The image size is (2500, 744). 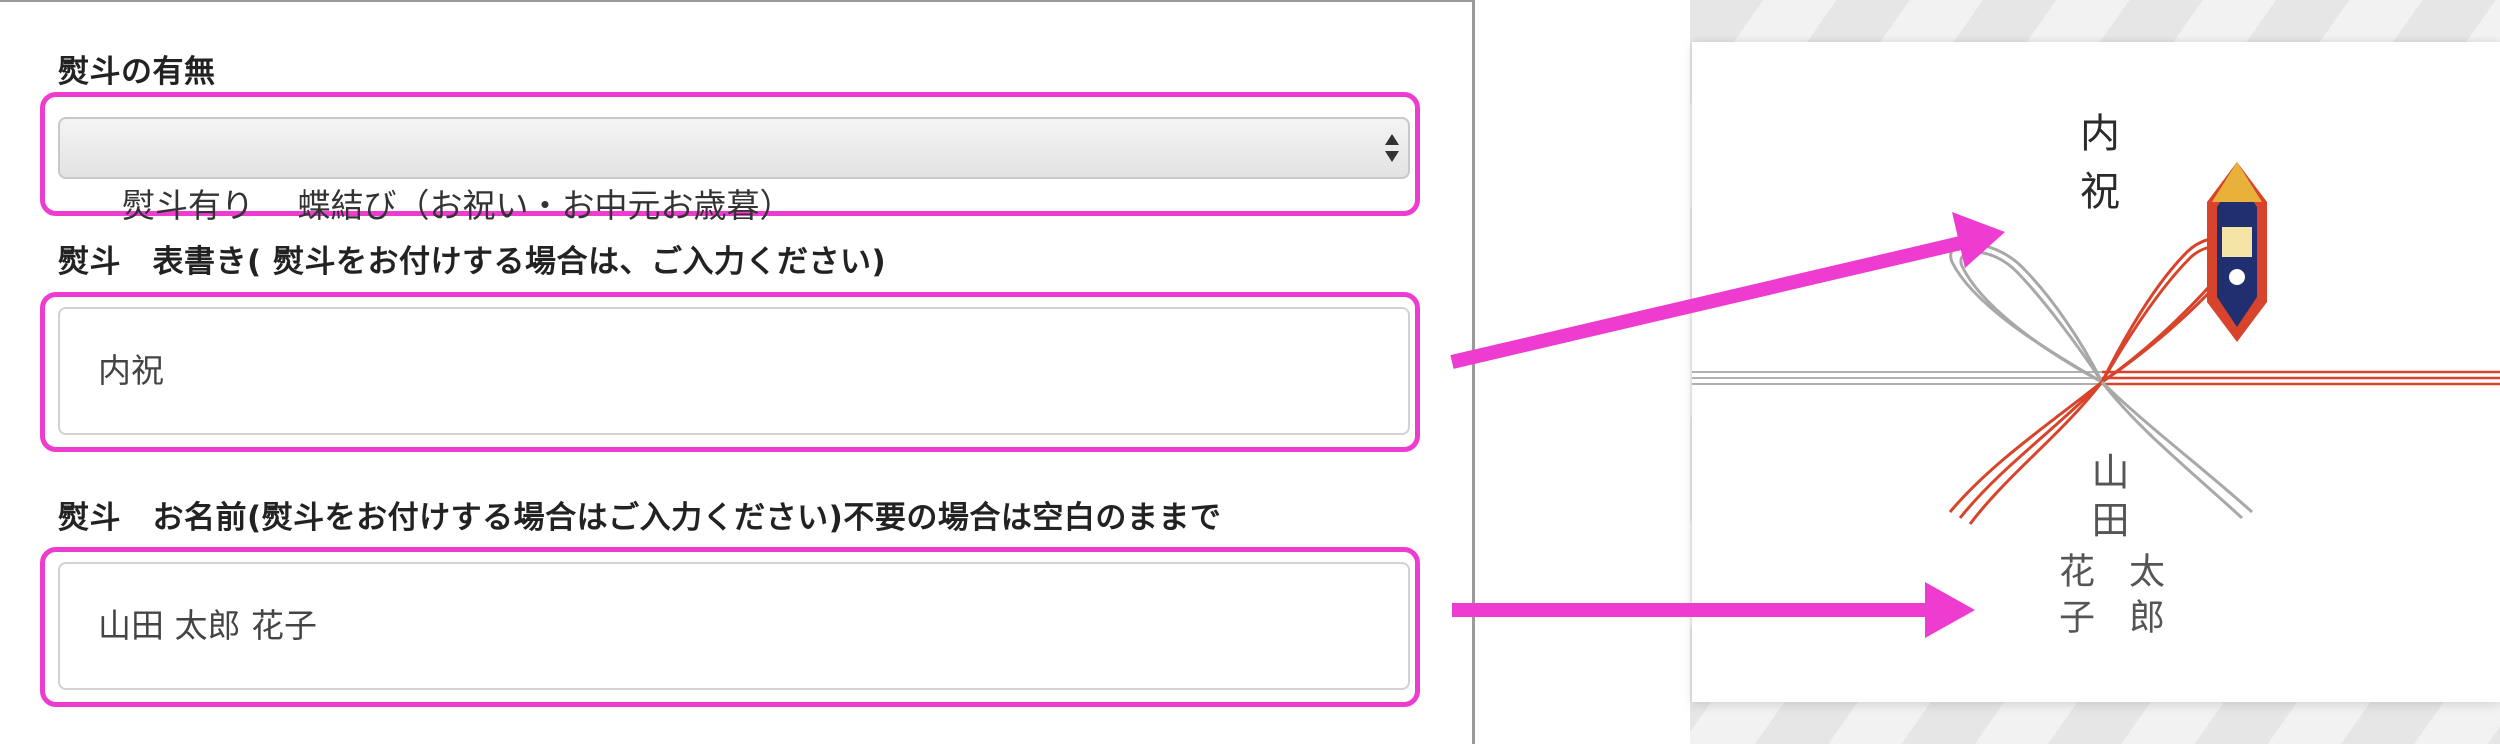 What do you see at coordinates (734, 171) in the screenshot?
I see `noshi-presence-select: 熨斗有り 蝶結び（お祝い・お中元お歳暮）` at bounding box center [734, 171].